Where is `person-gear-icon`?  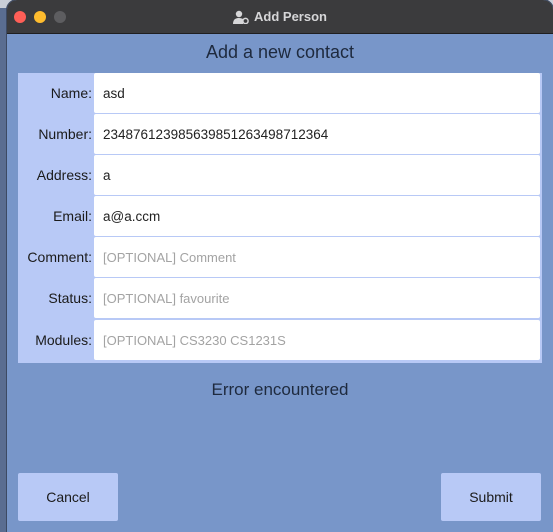 person-gear-icon is located at coordinates (241, 17).